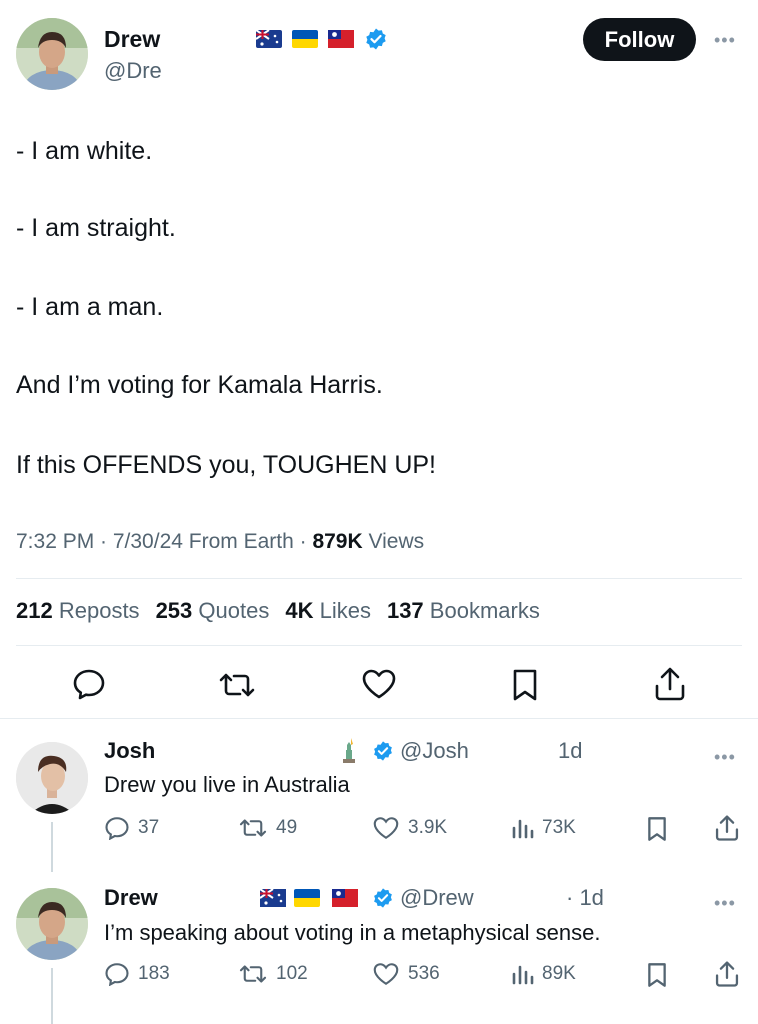 The width and height of the screenshot is (758, 1024). What do you see at coordinates (267, 828) in the screenshot?
I see `reply-repost-action: 49` at bounding box center [267, 828].